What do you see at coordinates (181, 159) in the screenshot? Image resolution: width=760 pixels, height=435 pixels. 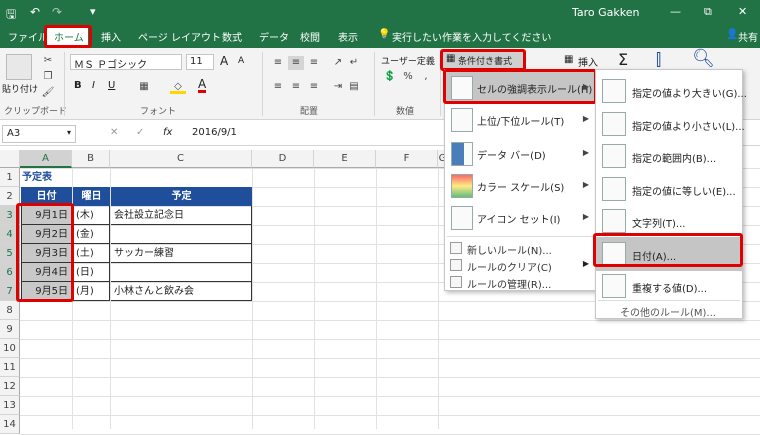 I see `column-header-c: C` at bounding box center [181, 159].